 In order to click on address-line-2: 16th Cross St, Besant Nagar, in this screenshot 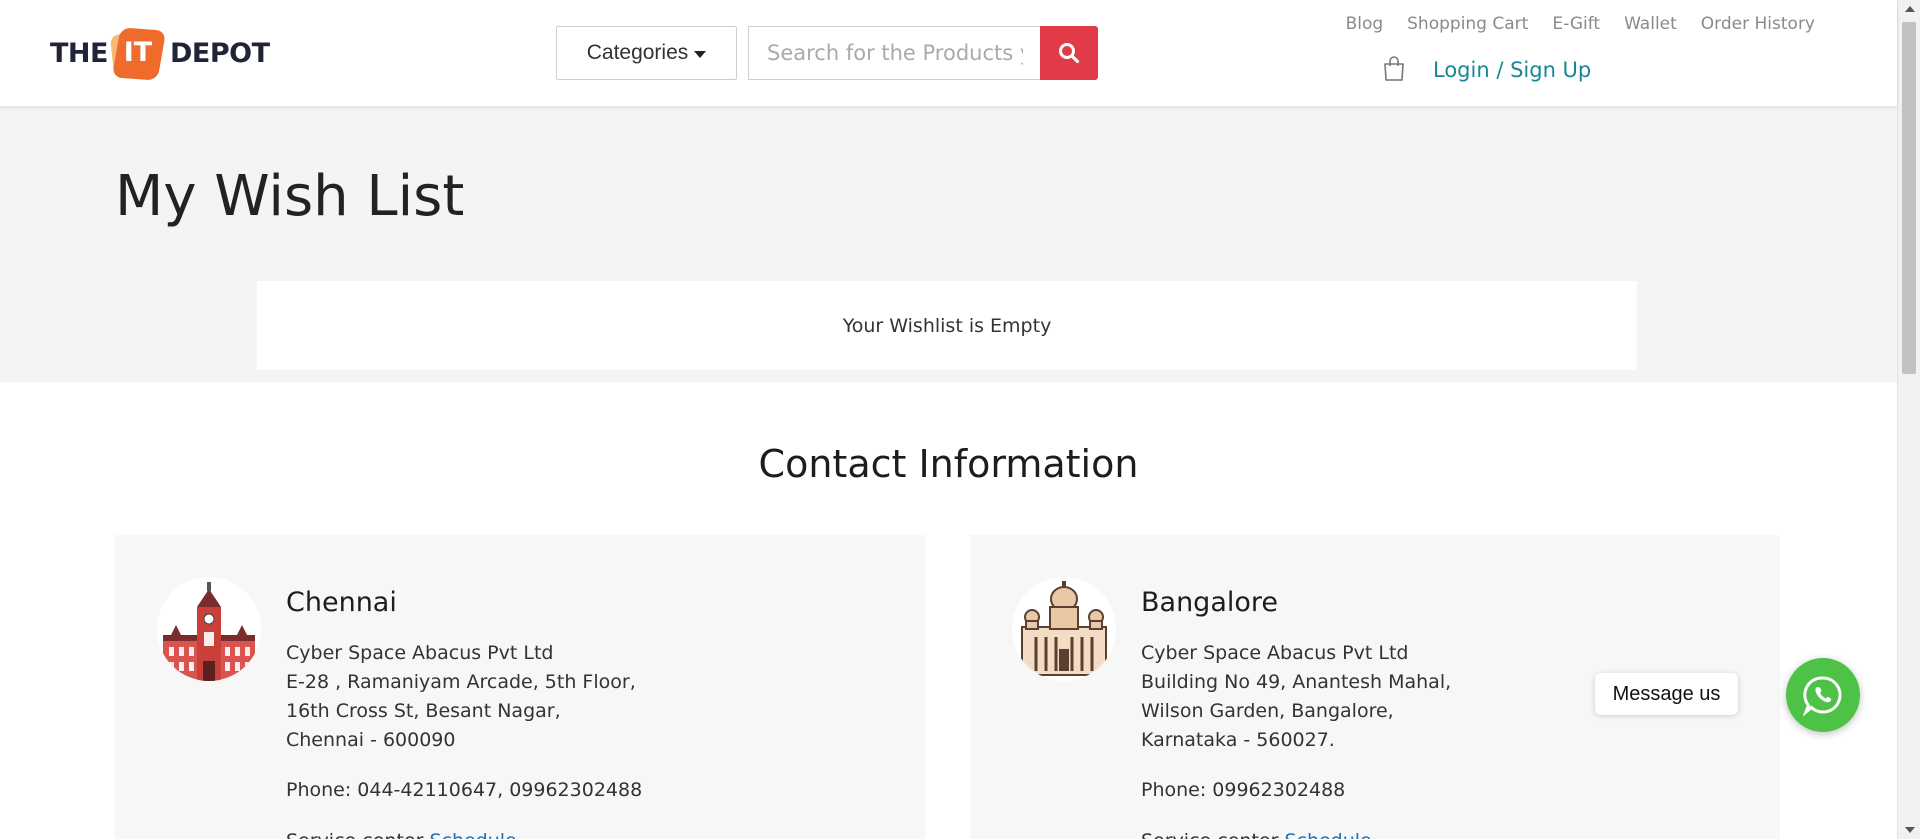, I will do `click(423, 711)`.